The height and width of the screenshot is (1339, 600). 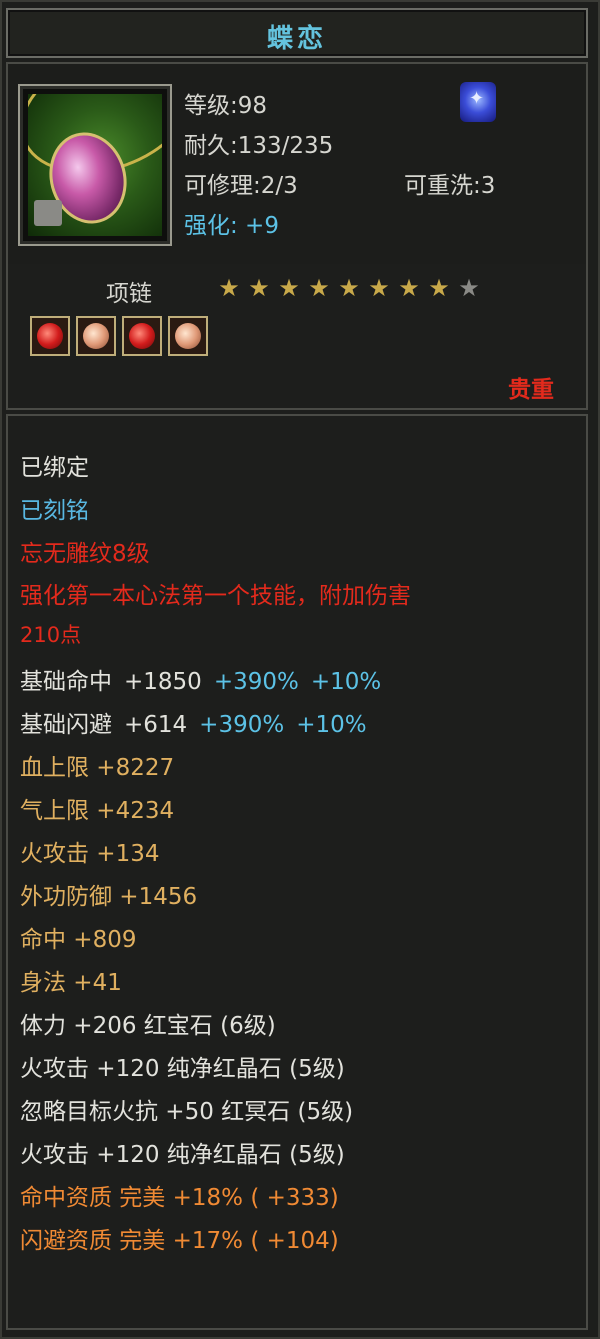 I want to click on engraved-status: 已刻铭, so click(x=54, y=511).